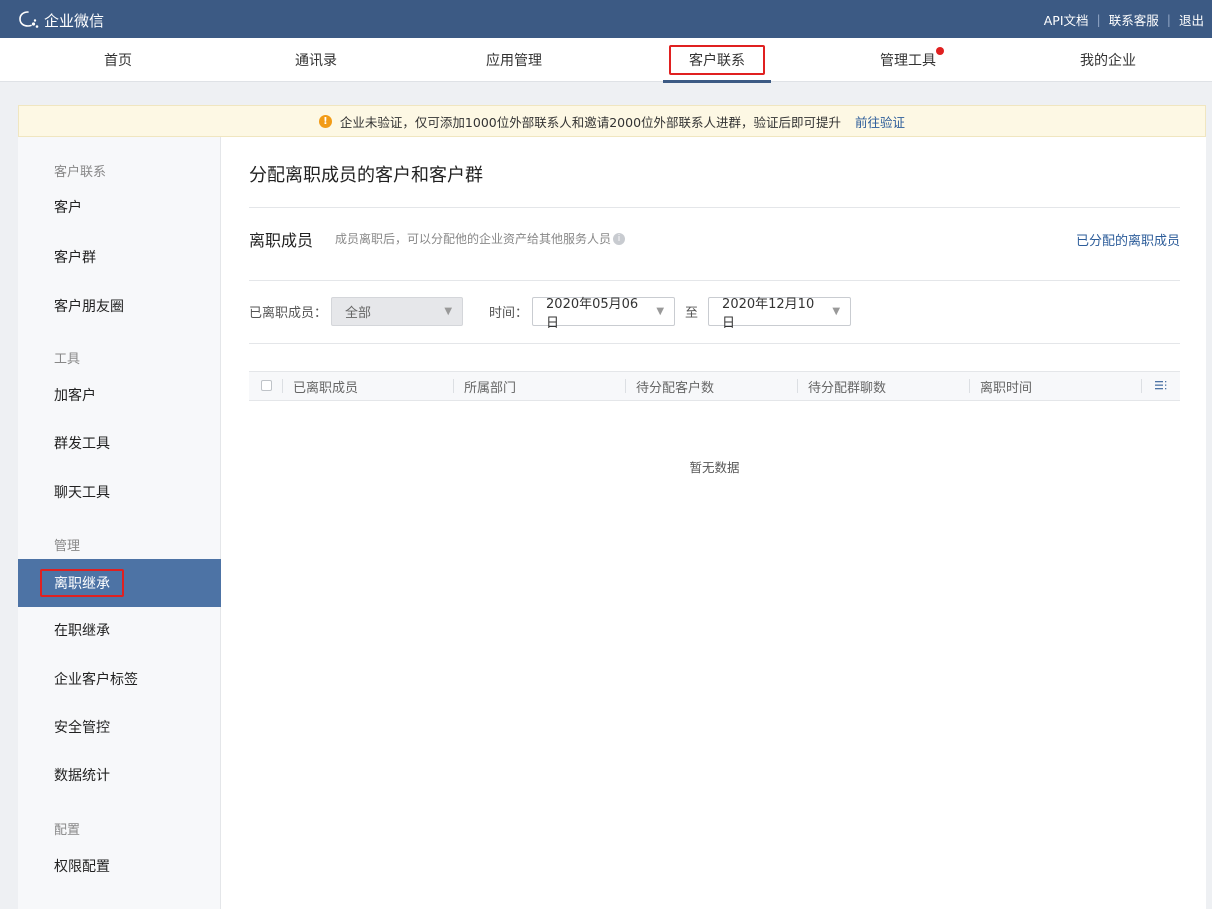  Describe the element at coordinates (325, 121) in the screenshot. I see `warning-icon: !` at that location.